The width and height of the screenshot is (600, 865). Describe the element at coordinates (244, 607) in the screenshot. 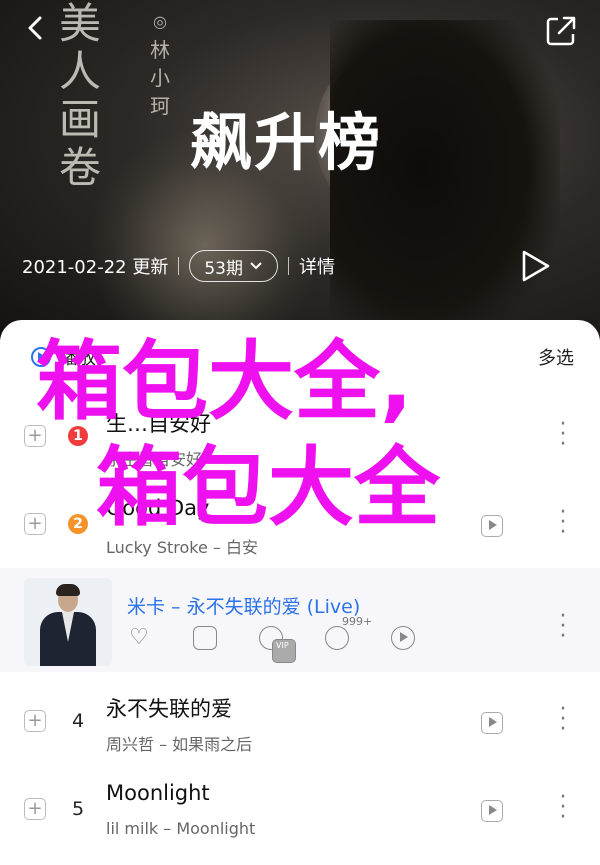

I see `song-title: 米卡 – 永不失联的爱 (Live)` at that location.